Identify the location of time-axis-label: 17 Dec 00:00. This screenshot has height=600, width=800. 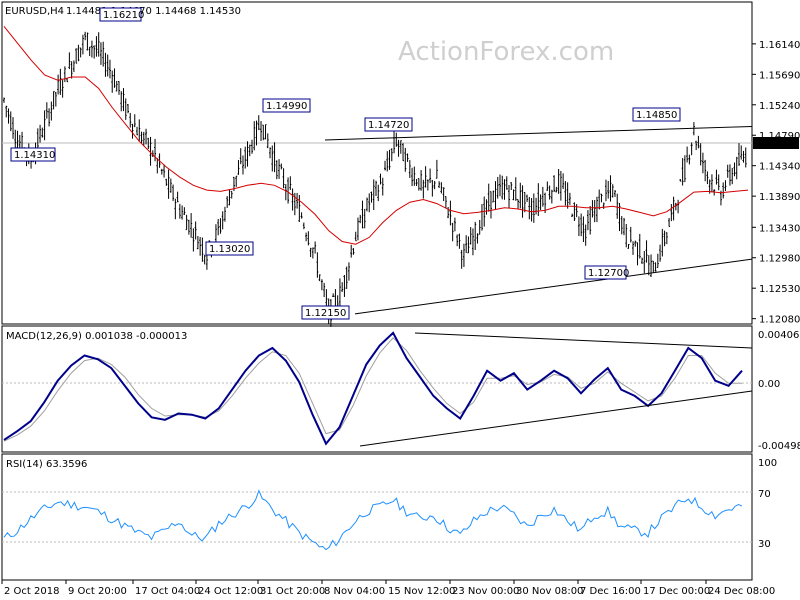
(676, 591).